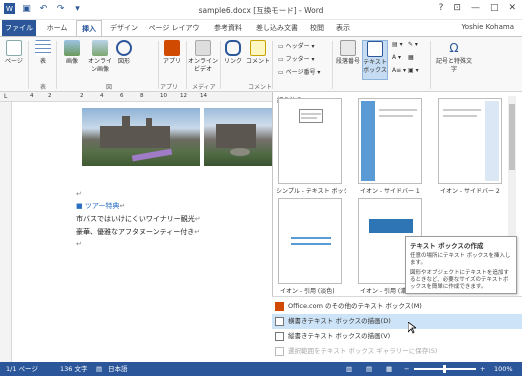  What do you see at coordinates (238, 137) in the screenshot?
I see `document-photo-plaza` at bounding box center [238, 137].